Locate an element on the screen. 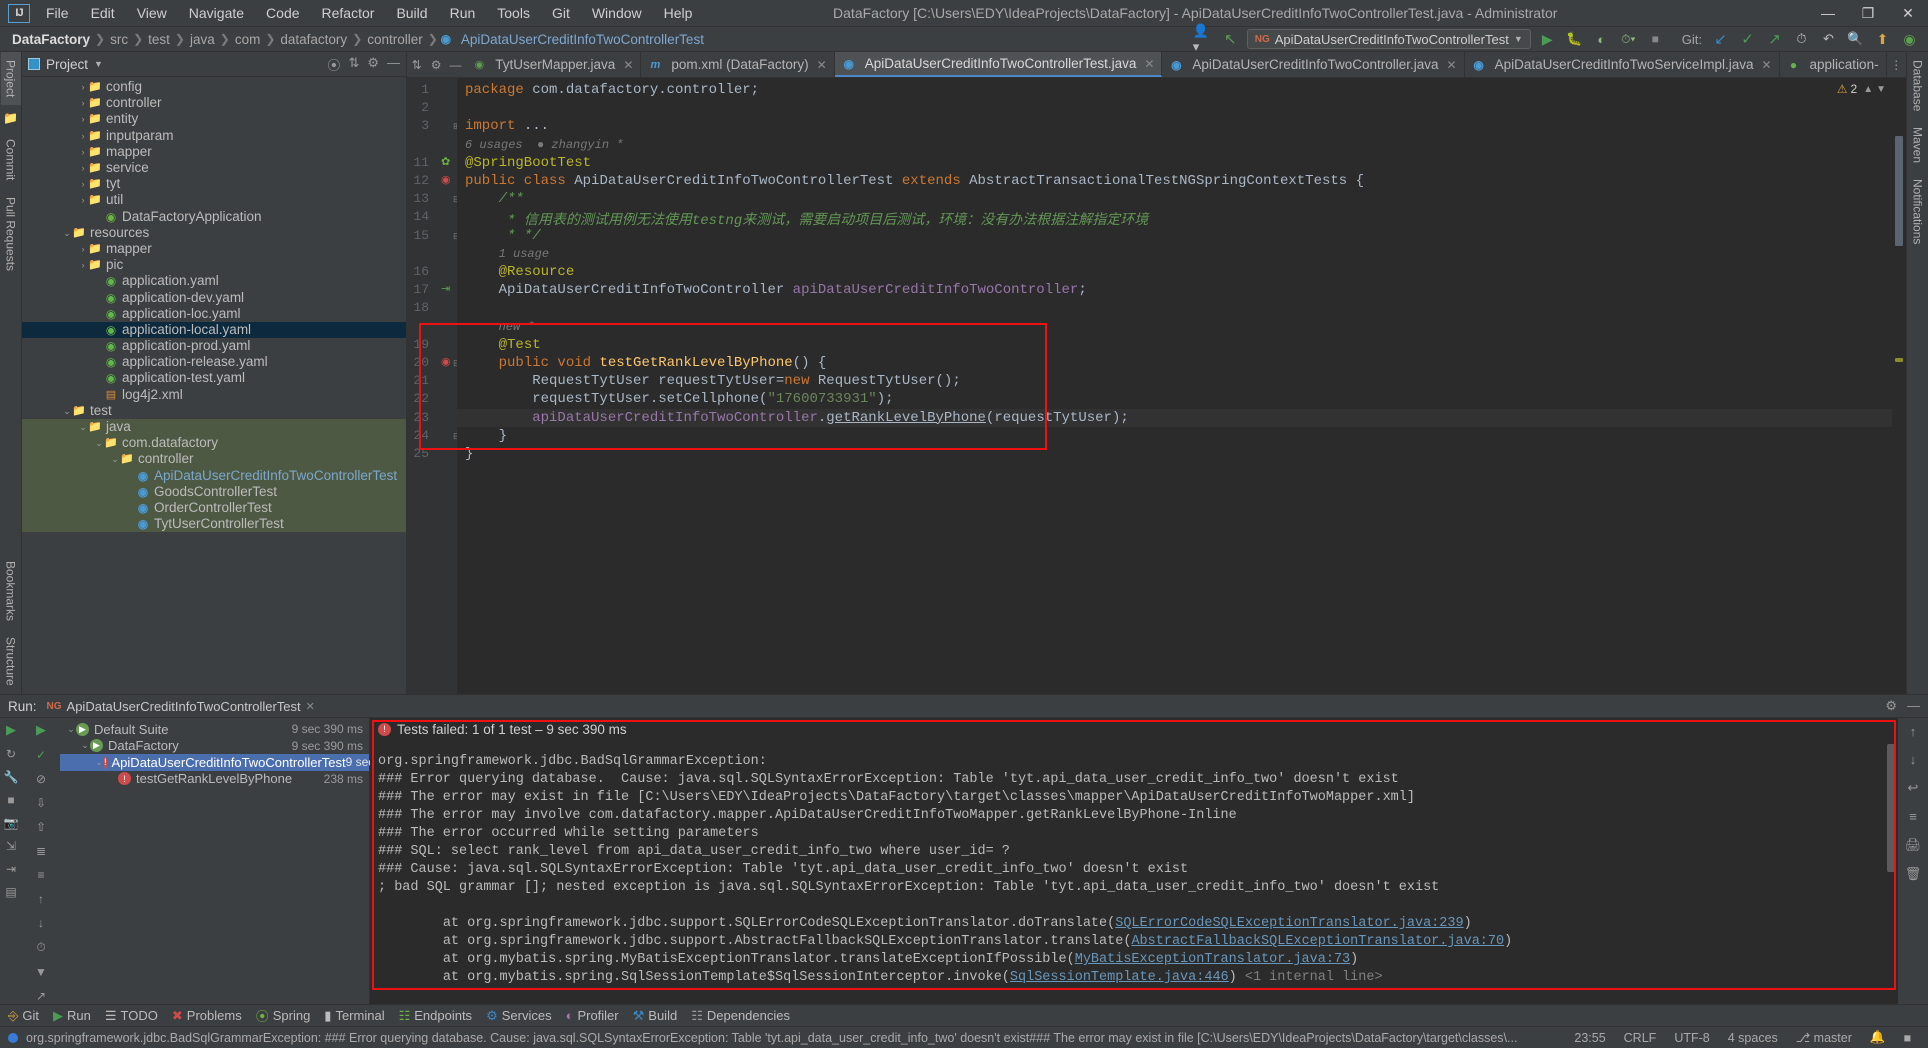 The width and height of the screenshot is (1928, 1048). camera-icon: 📷 is located at coordinates (11, 823).